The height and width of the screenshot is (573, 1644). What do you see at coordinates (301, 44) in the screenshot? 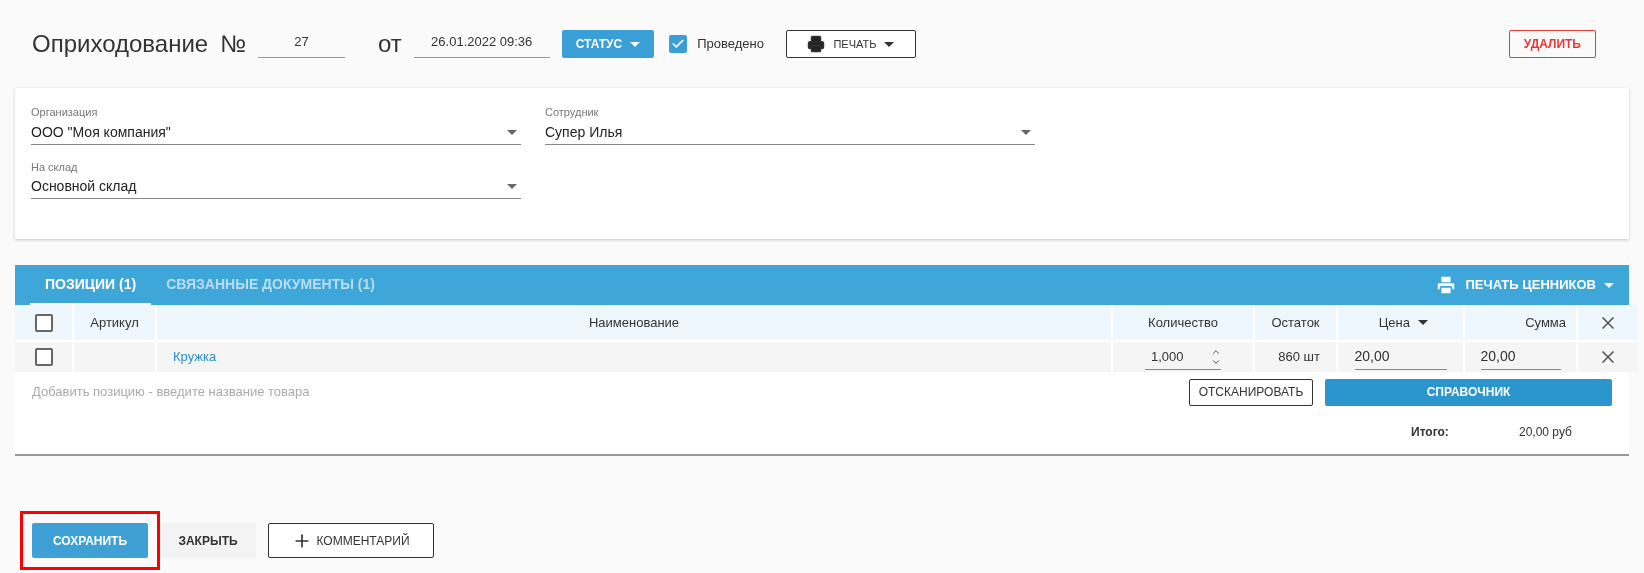
I see `number-field: 27` at bounding box center [301, 44].